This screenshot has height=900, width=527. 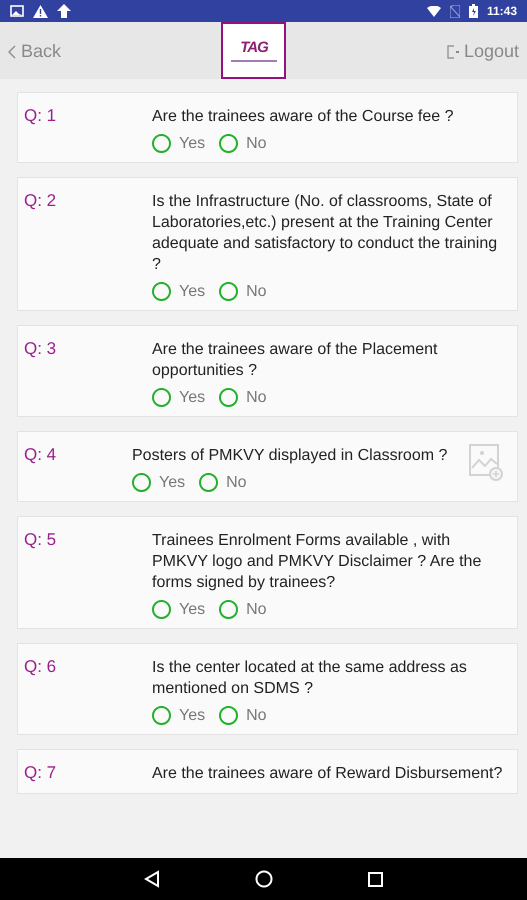 What do you see at coordinates (452, 51) in the screenshot?
I see `logout-icon` at bounding box center [452, 51].